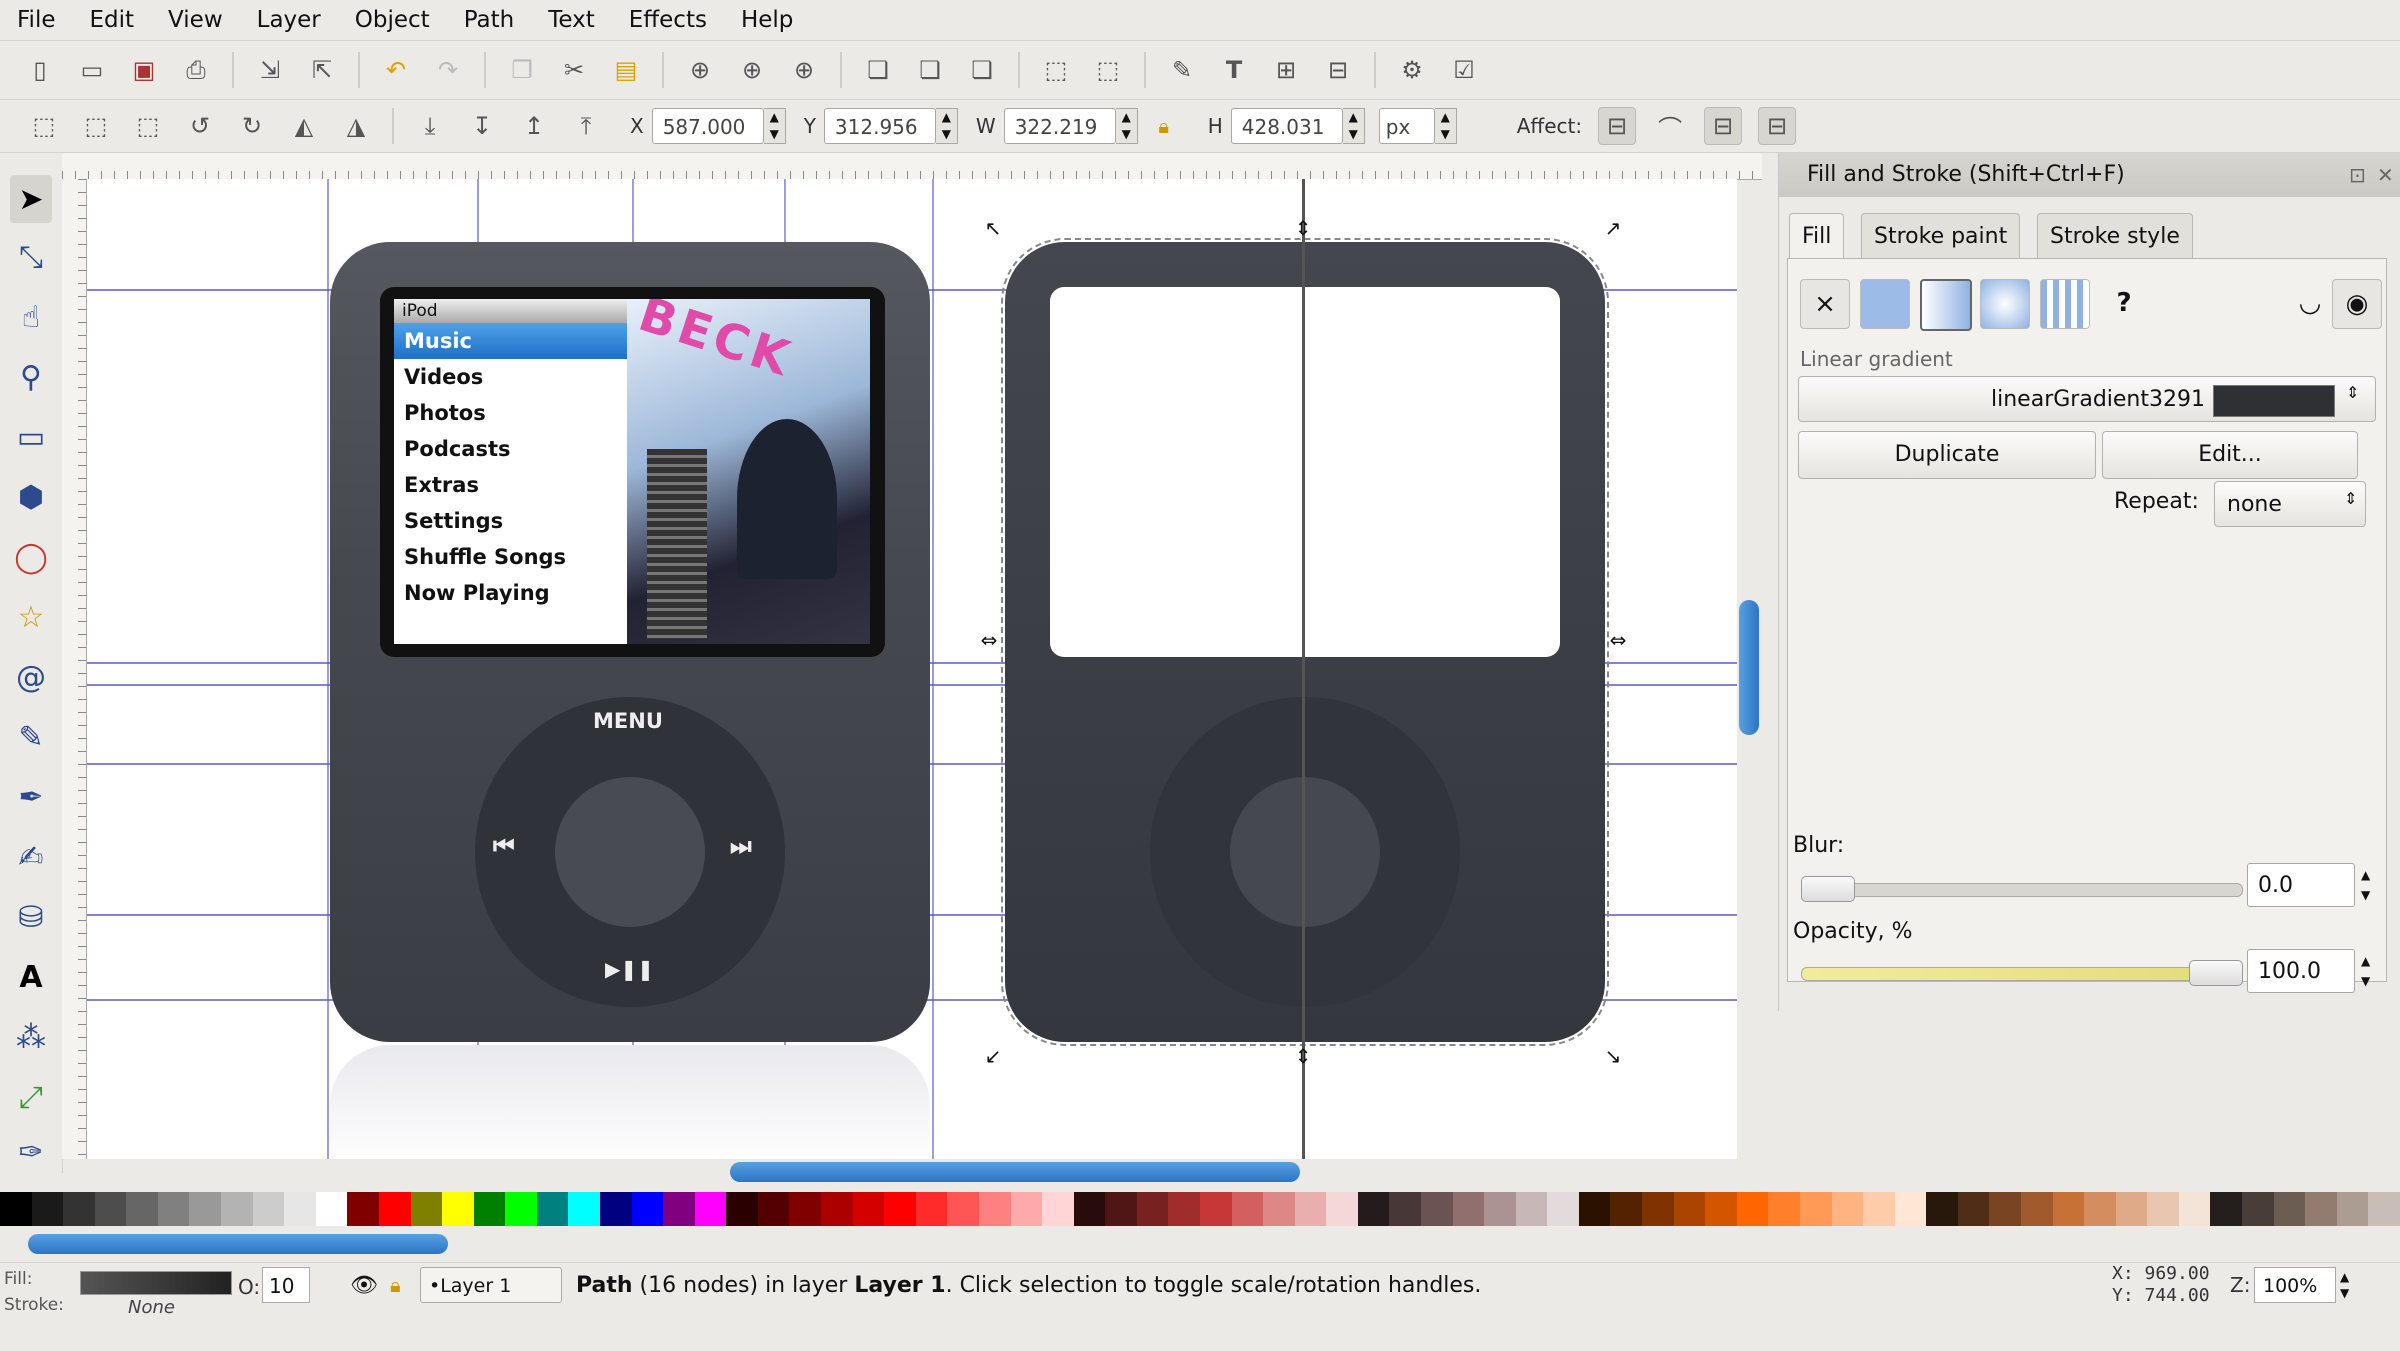  Describe the element at coordinates (31, 257) in the screenshot. I see `node-tool-icon: ⤡` at that location.